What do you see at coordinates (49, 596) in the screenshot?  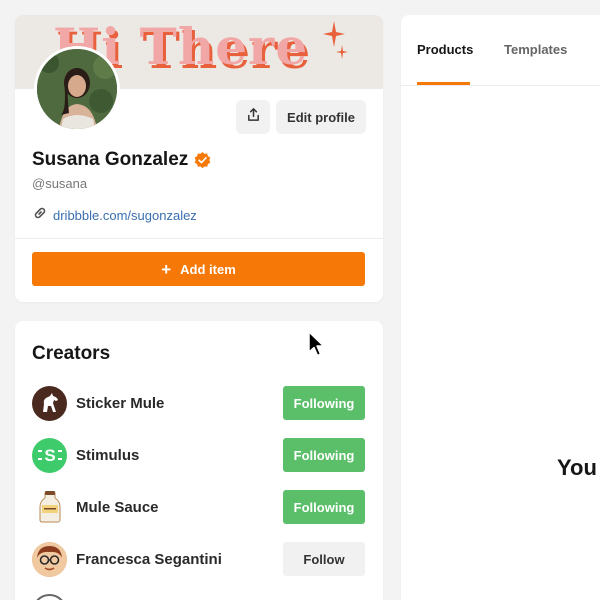 I see `avatar` at bounding box center [49, 596].